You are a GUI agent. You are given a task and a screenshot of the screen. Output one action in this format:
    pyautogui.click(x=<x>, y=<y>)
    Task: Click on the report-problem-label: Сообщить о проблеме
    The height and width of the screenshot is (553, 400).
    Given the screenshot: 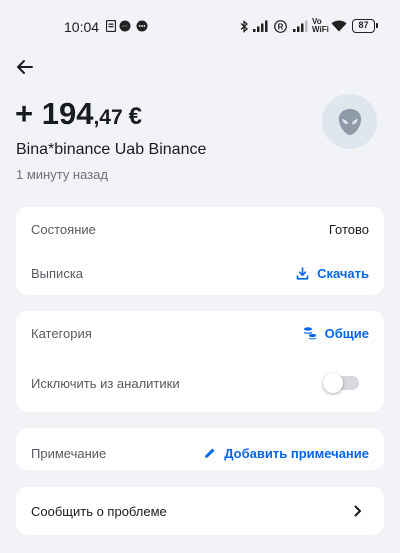 What is the action you would take?
    pyautogui.click(x=99, y=511)
    